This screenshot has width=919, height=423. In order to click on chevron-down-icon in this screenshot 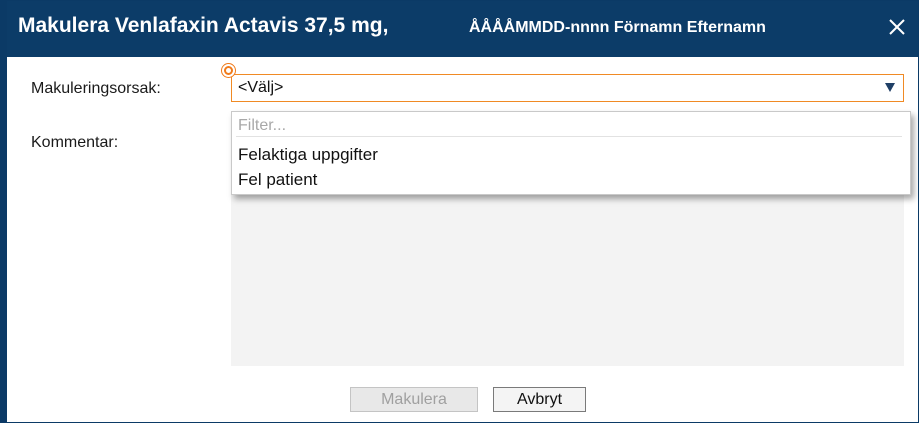, I will do `click(890, 87)`.